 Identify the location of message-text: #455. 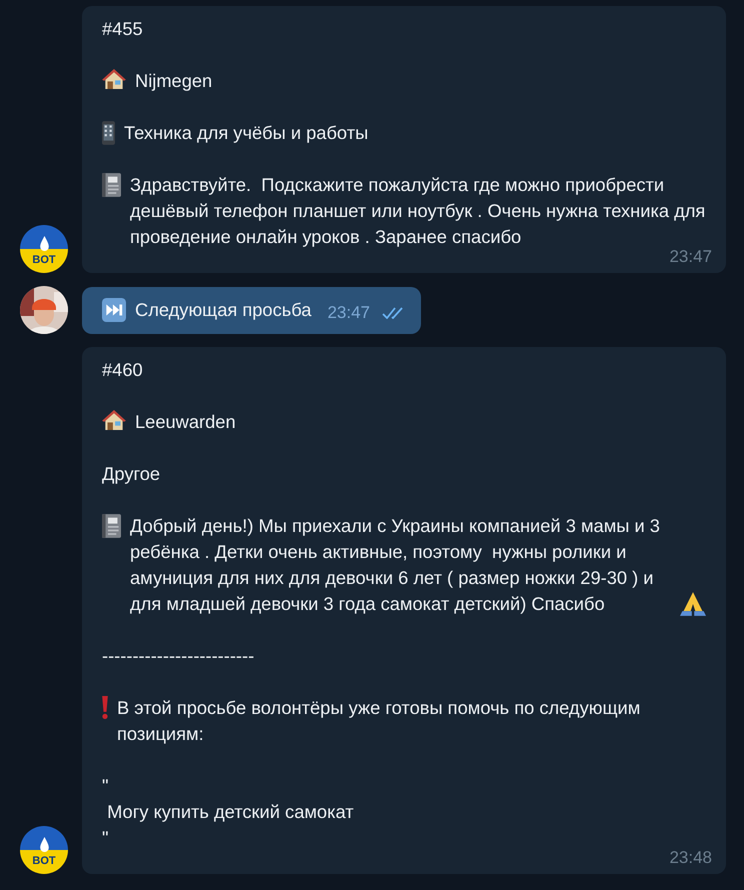
(122, 28).